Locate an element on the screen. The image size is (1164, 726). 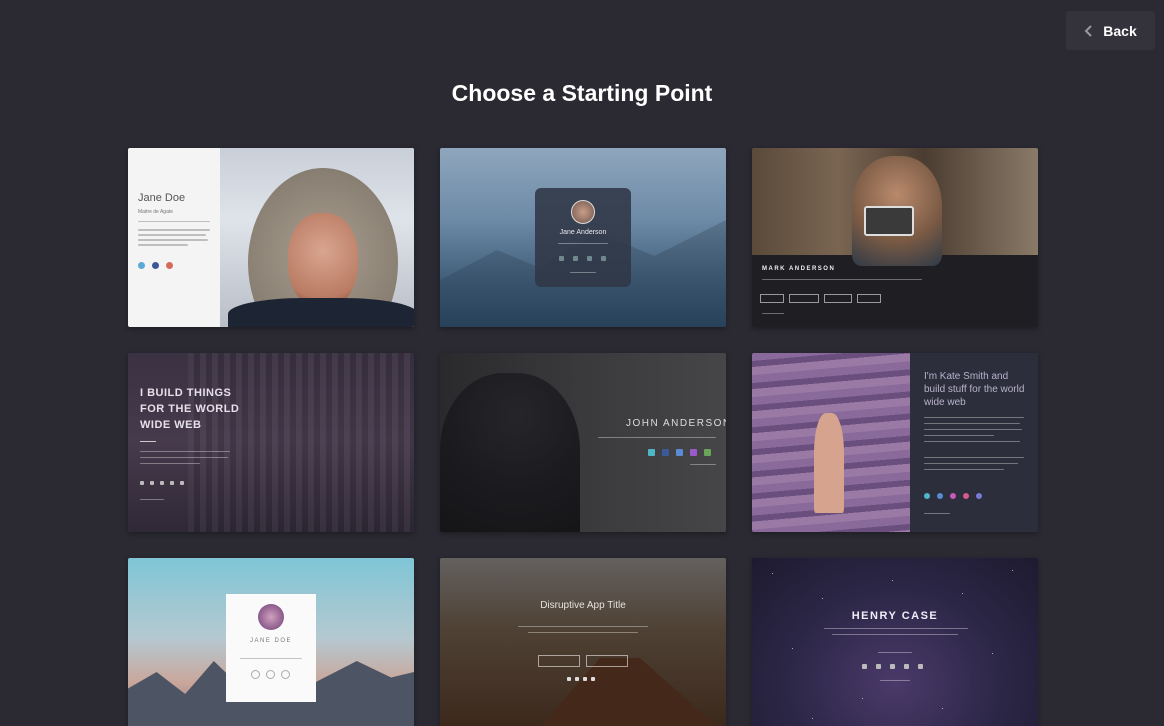
camera-icon is located at coordinates (889, 221).